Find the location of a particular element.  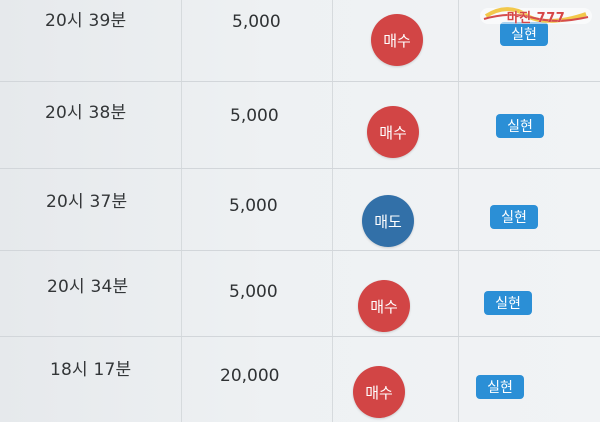

watermark-logo: 마진 777 is located at coordinates (536, 16).